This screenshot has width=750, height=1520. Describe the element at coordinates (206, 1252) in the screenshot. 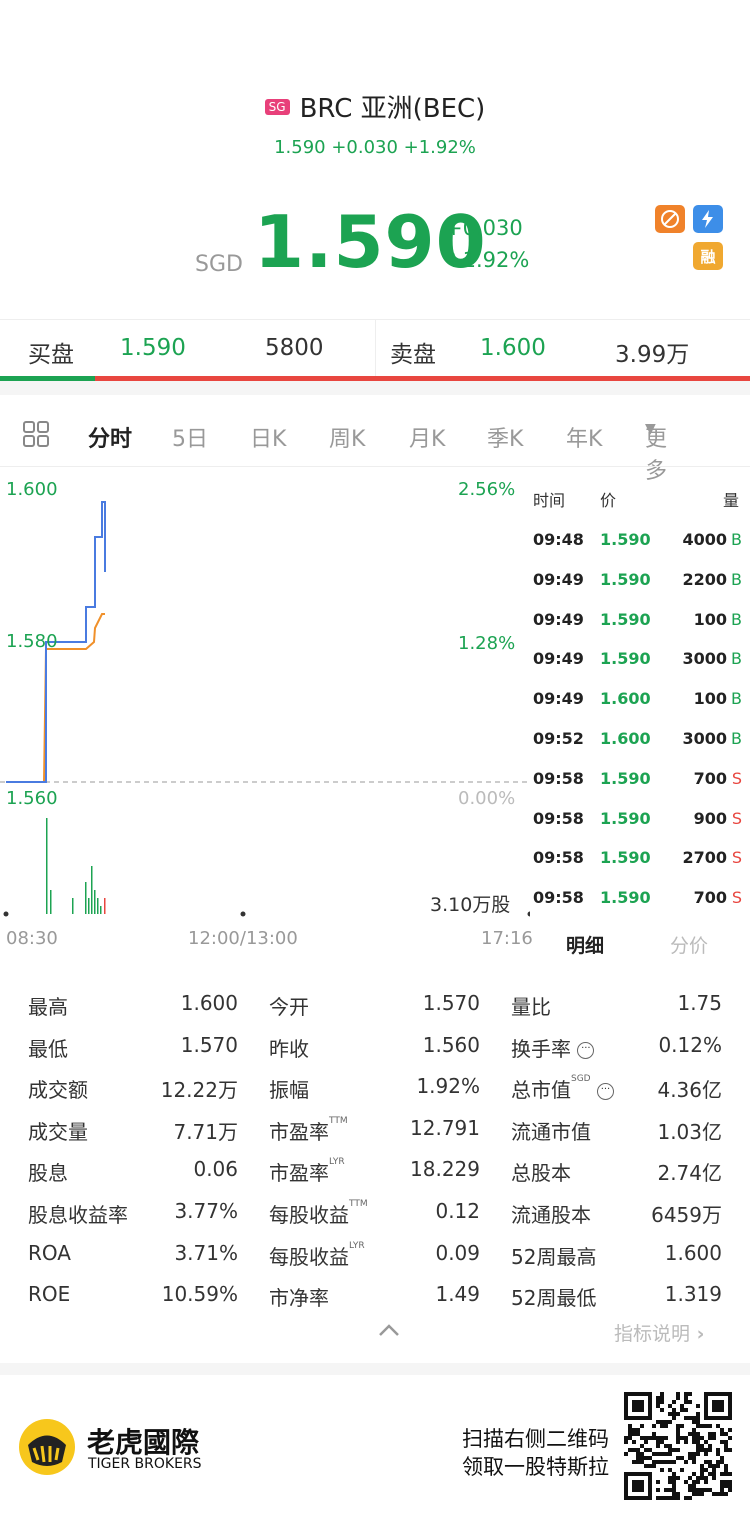

I see `stat-value: 3.71%` at that location.